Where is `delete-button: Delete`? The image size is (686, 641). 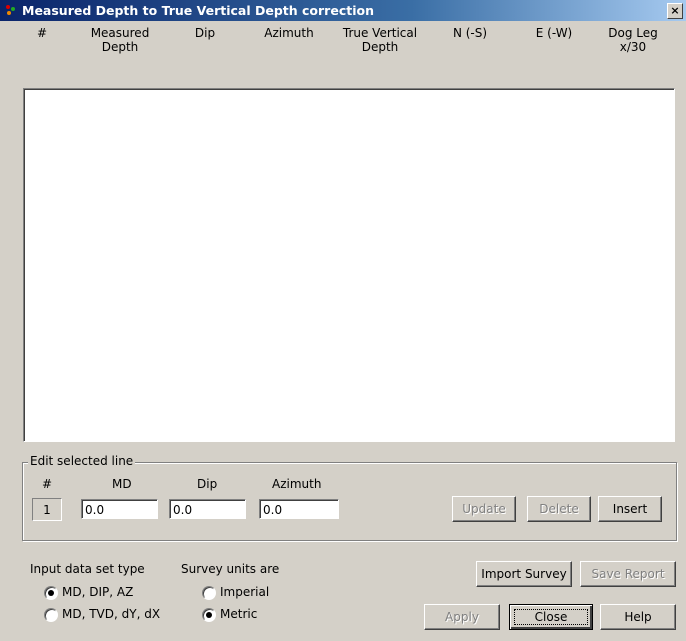 delete-button: Delete is located at coordinates (559, 509).